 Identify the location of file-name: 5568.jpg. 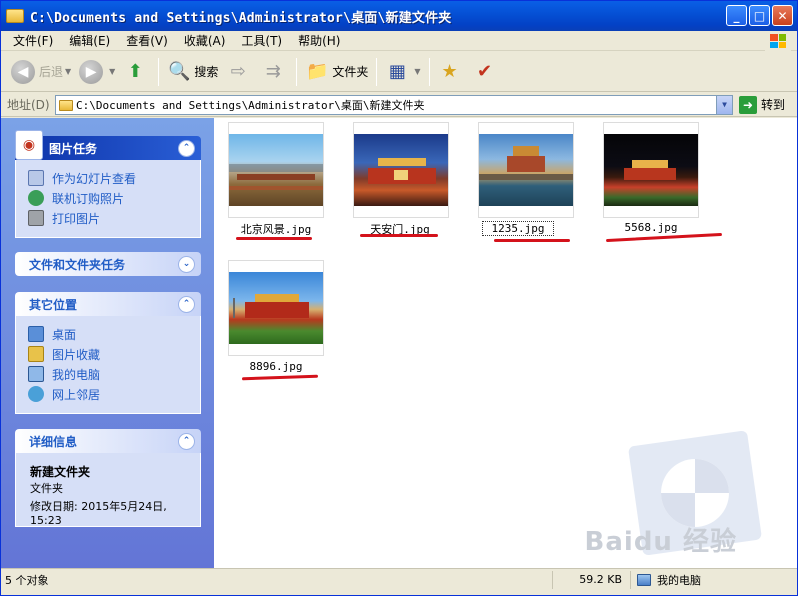
(651, 227).